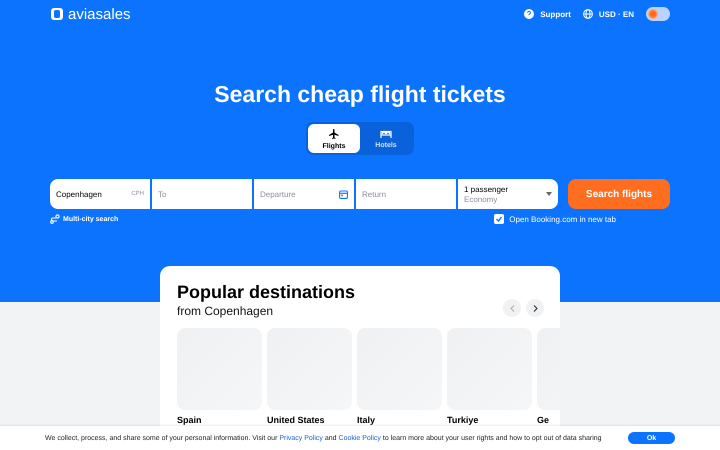  What do you see at coordinates (543, 420) in the screenshot?
I see `destination-name: Ge` at bounding box center [543, 420].